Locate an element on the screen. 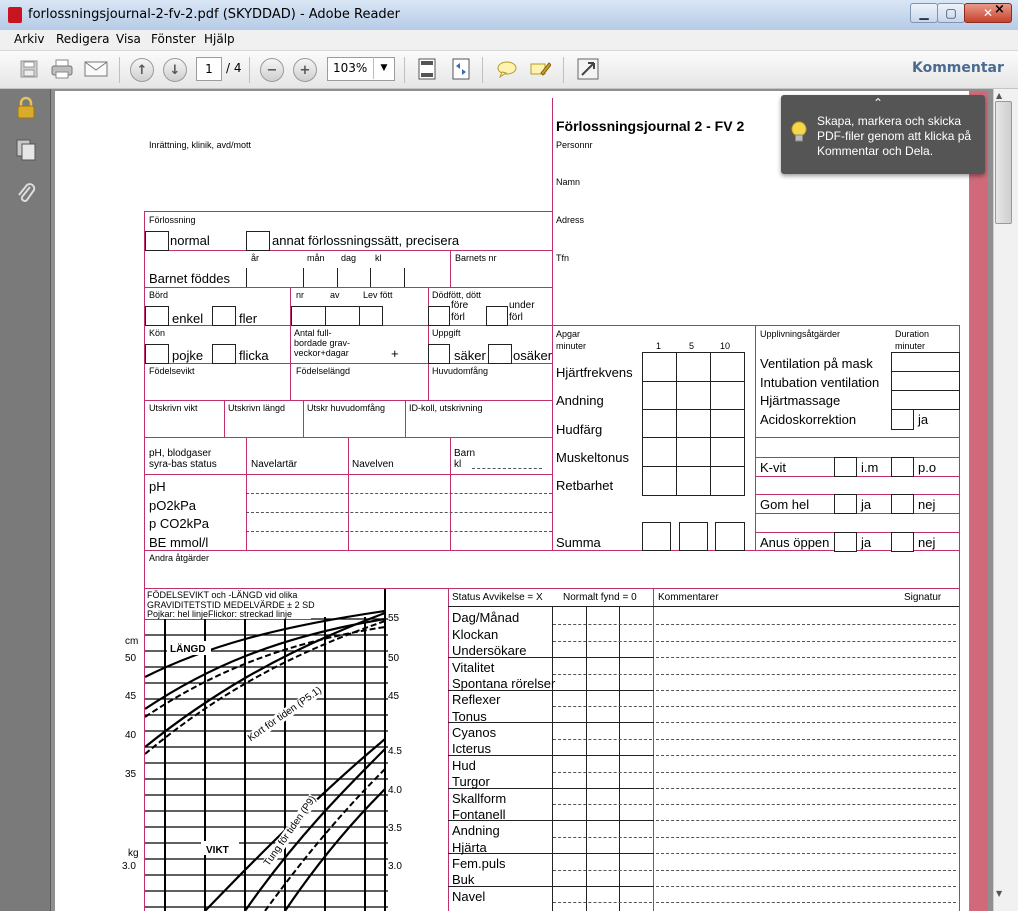 The height and width of the screenshot is (911, 1018). kvit-po-checkbox is located at coordinates (902, 467).